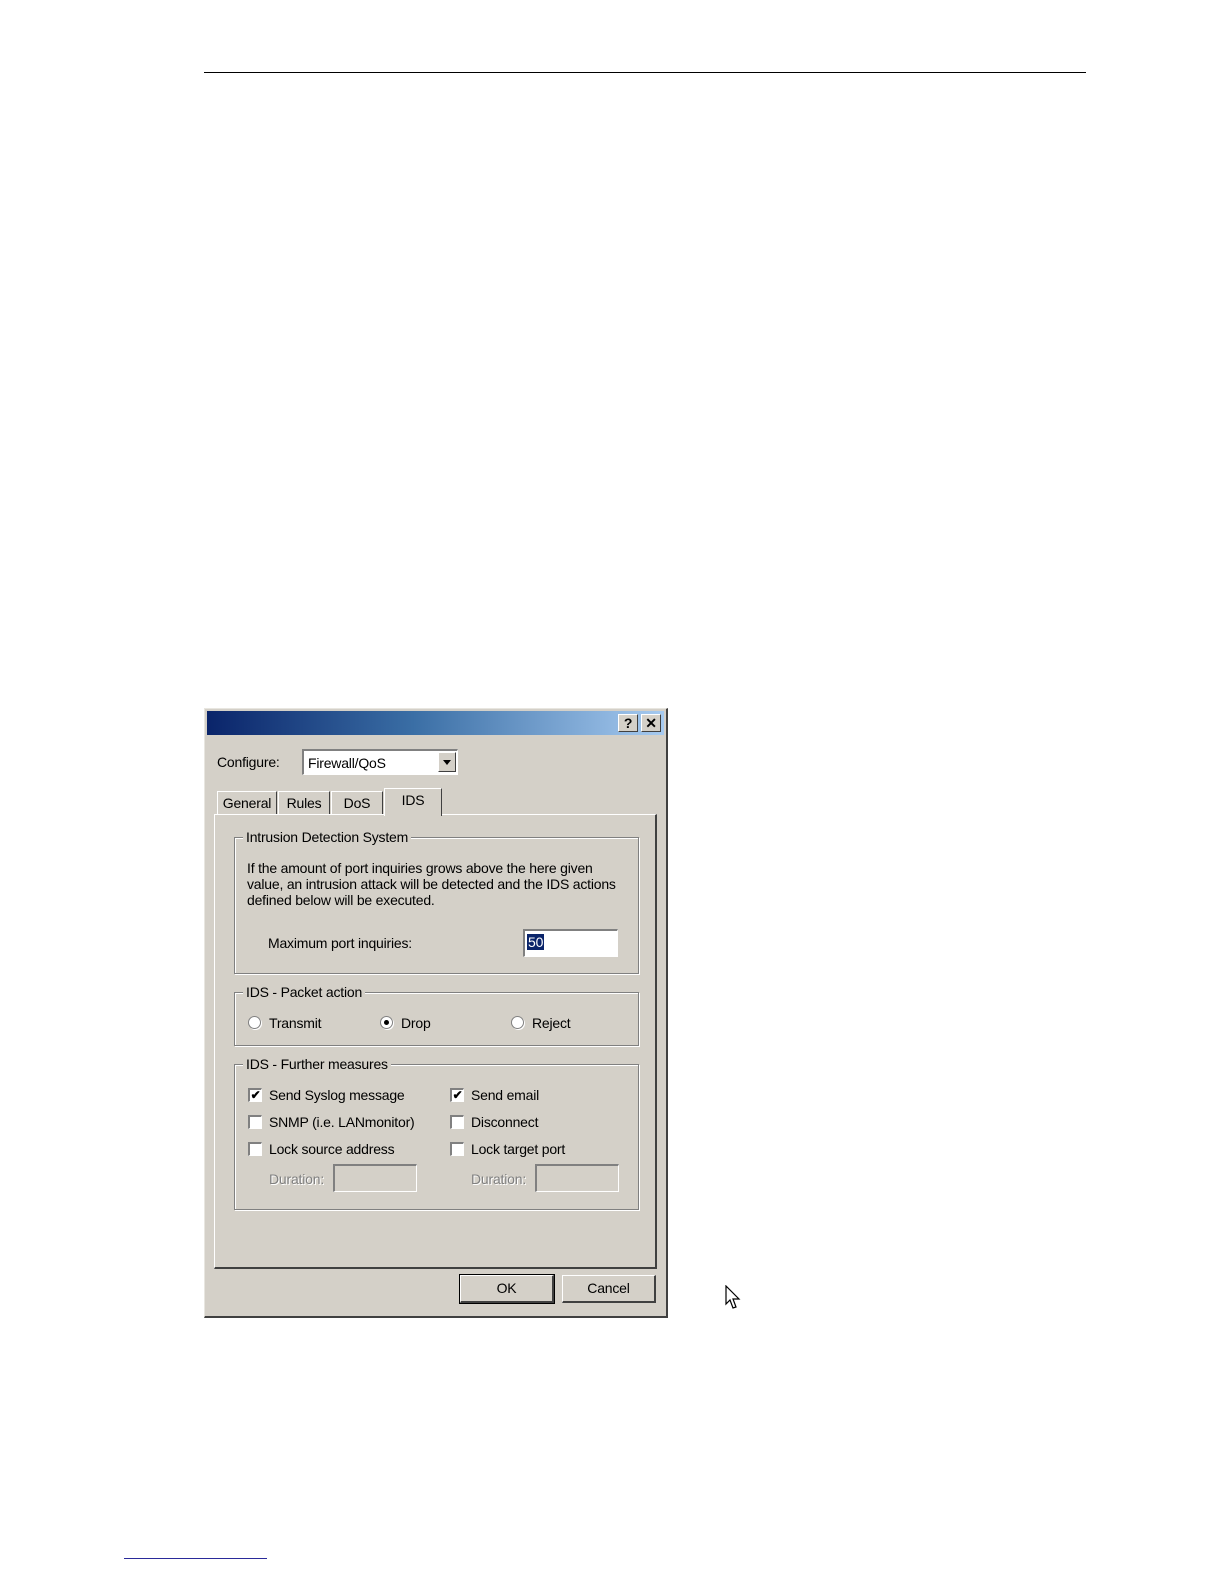 This screenshot has height=1584, width=1224. Describe the element at coordinates (375, 1178) in the screenshot. I see `source-duration-input` at that location.